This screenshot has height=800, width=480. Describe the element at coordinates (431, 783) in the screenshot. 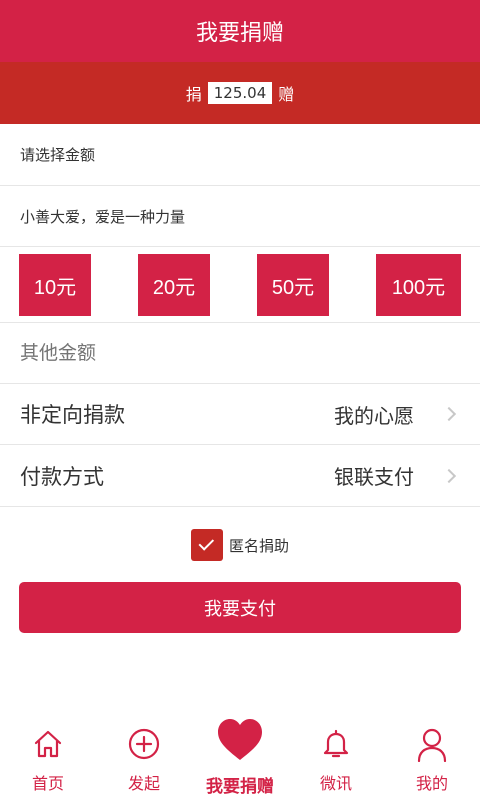

I see `tab-mine-label: 我的` at that location.